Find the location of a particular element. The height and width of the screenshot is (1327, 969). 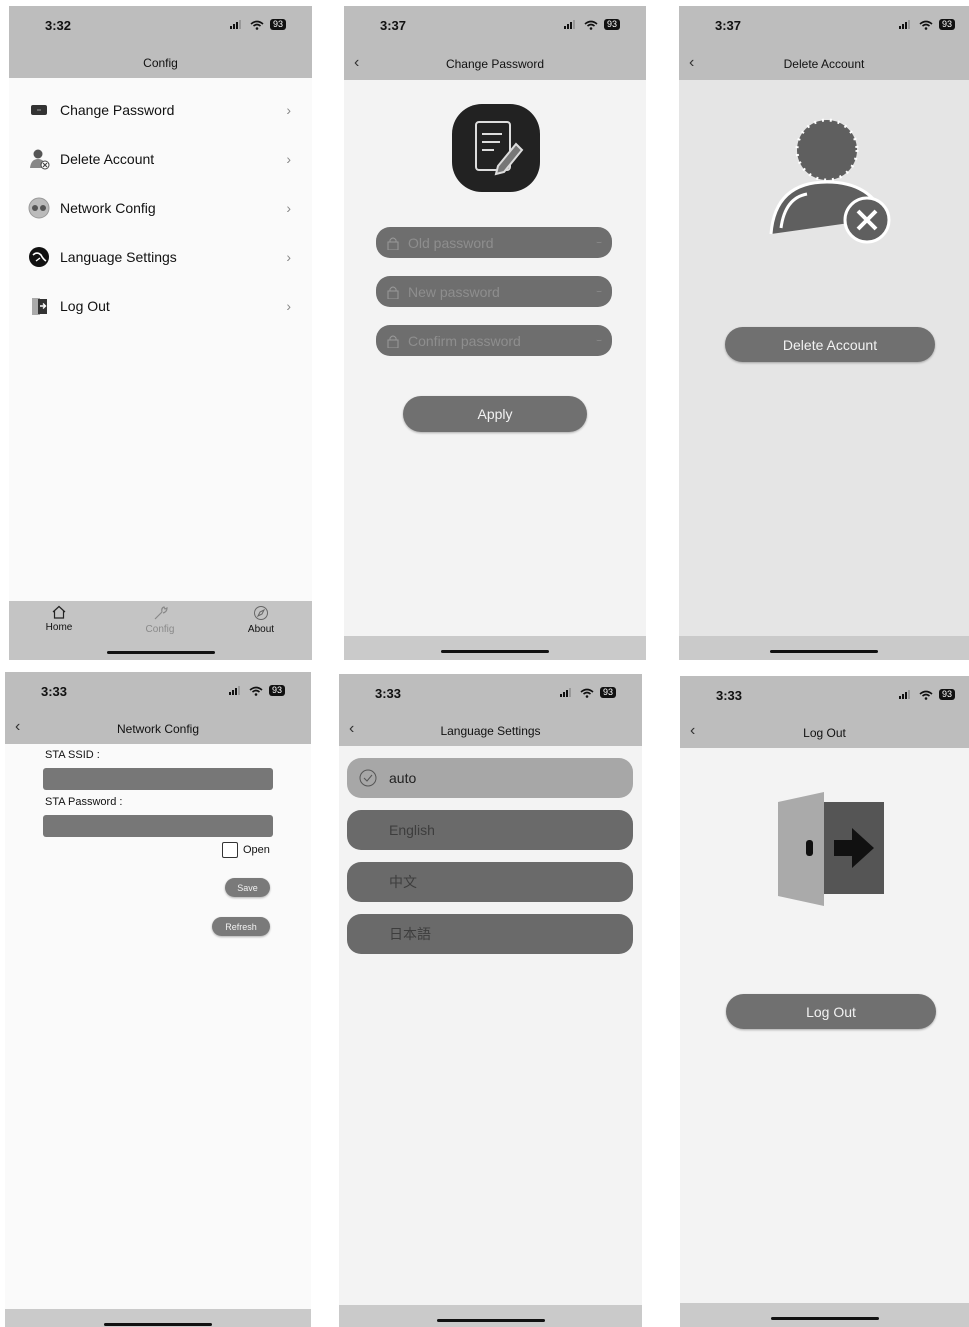

page-title: Network Config is located at coordinates (158, 729).